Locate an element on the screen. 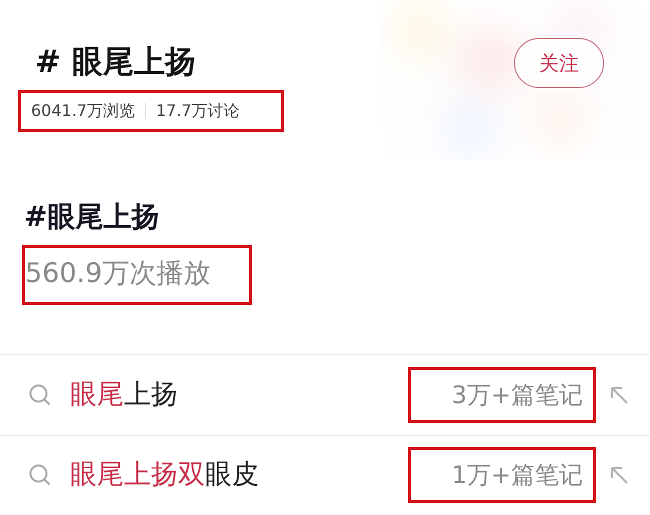 The width and height of the screenshot is (650, 515). suggestion-text: 眼尾上扬双眼皮 is located at coordinates (164, 475).